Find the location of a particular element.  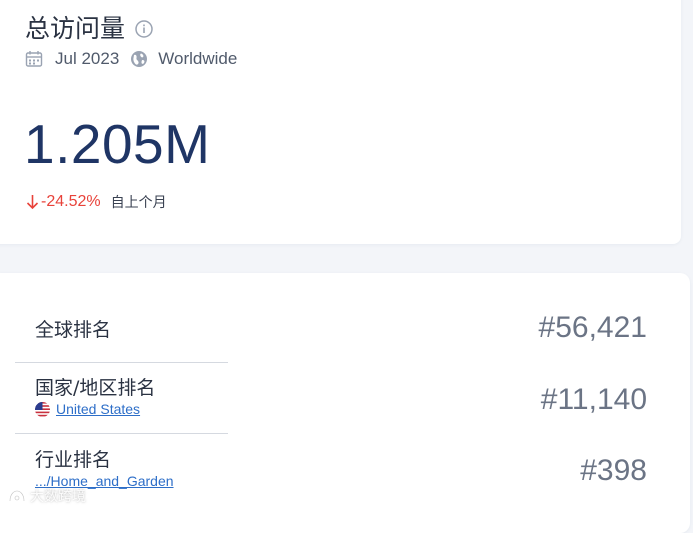

country-link: United States is located at coordinates (87, 409).